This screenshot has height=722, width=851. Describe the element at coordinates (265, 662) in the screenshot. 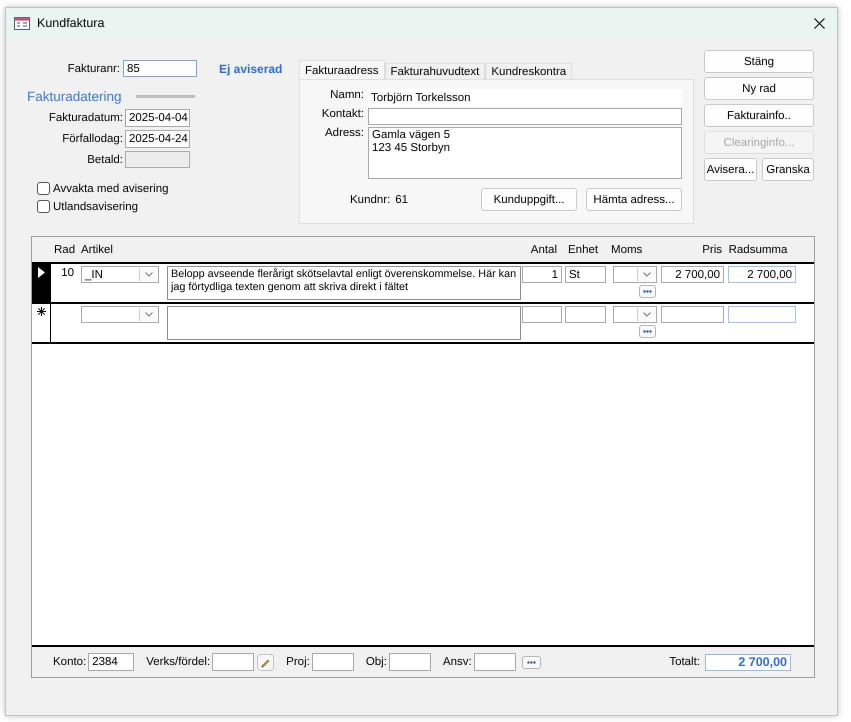

I see `edit-button` at that location.